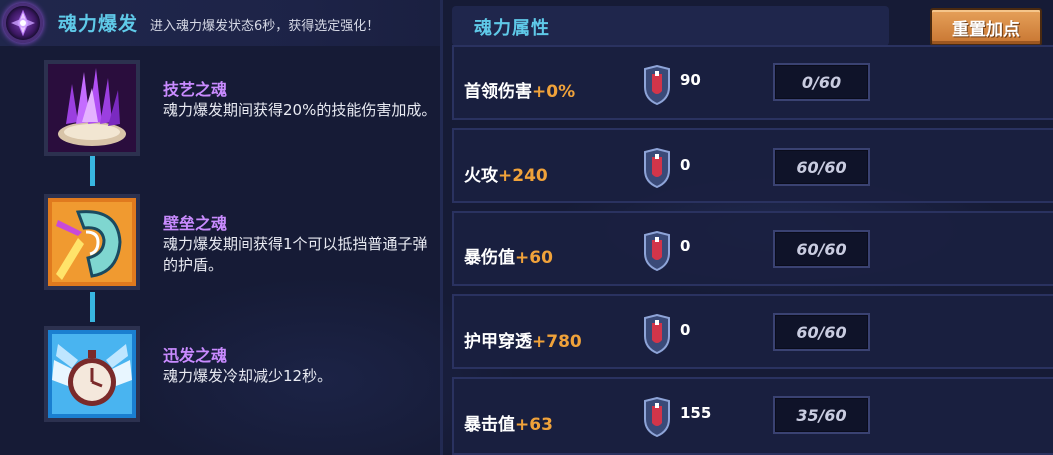 This screenshot has height=455, width=1053. I want to click on attribute-name: 首领伤害, so click(498, 92).